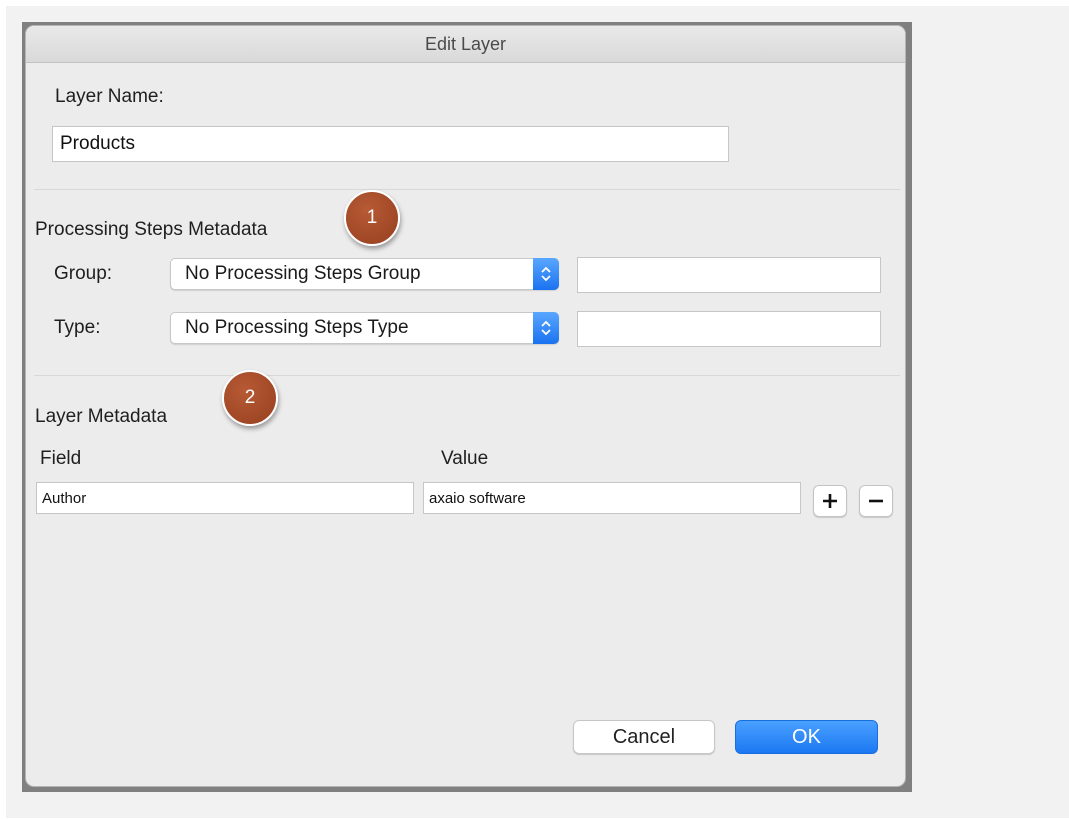 Image resolution: width=1069 pixels, height=819 pixels. Describe the element at coordinates (806, 737) in the screenshot. I see `ok-button: OK` at that location.